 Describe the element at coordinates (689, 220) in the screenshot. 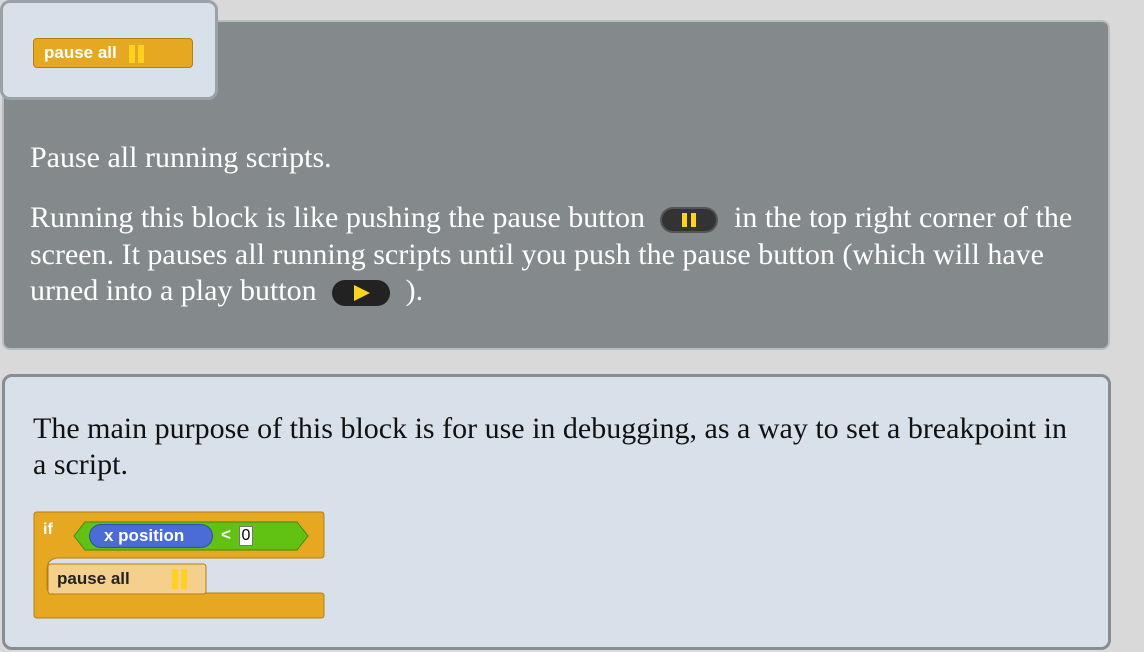

I see `pause-button-icon` at that location.